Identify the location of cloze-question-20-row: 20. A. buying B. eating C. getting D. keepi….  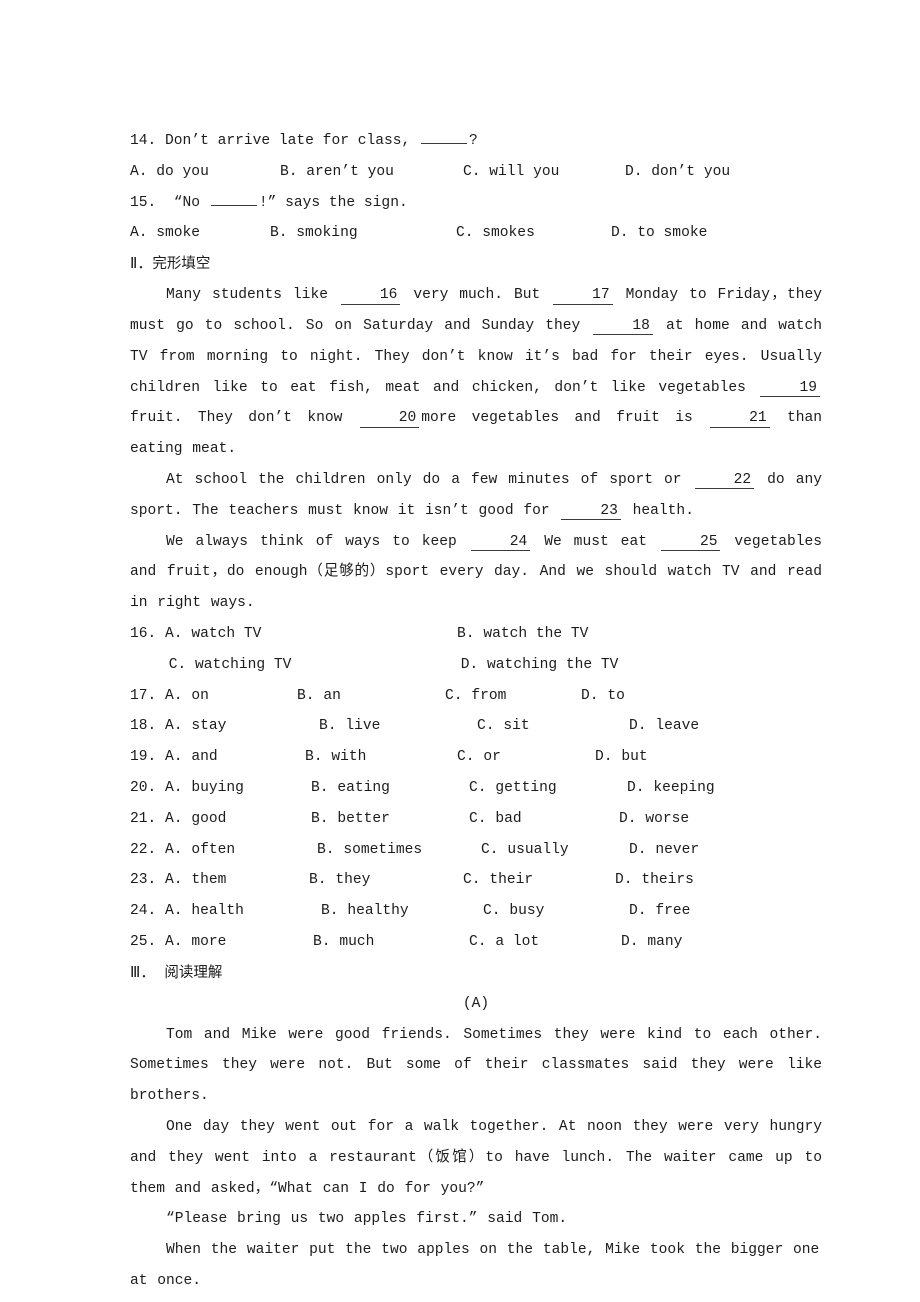
(476, 788).